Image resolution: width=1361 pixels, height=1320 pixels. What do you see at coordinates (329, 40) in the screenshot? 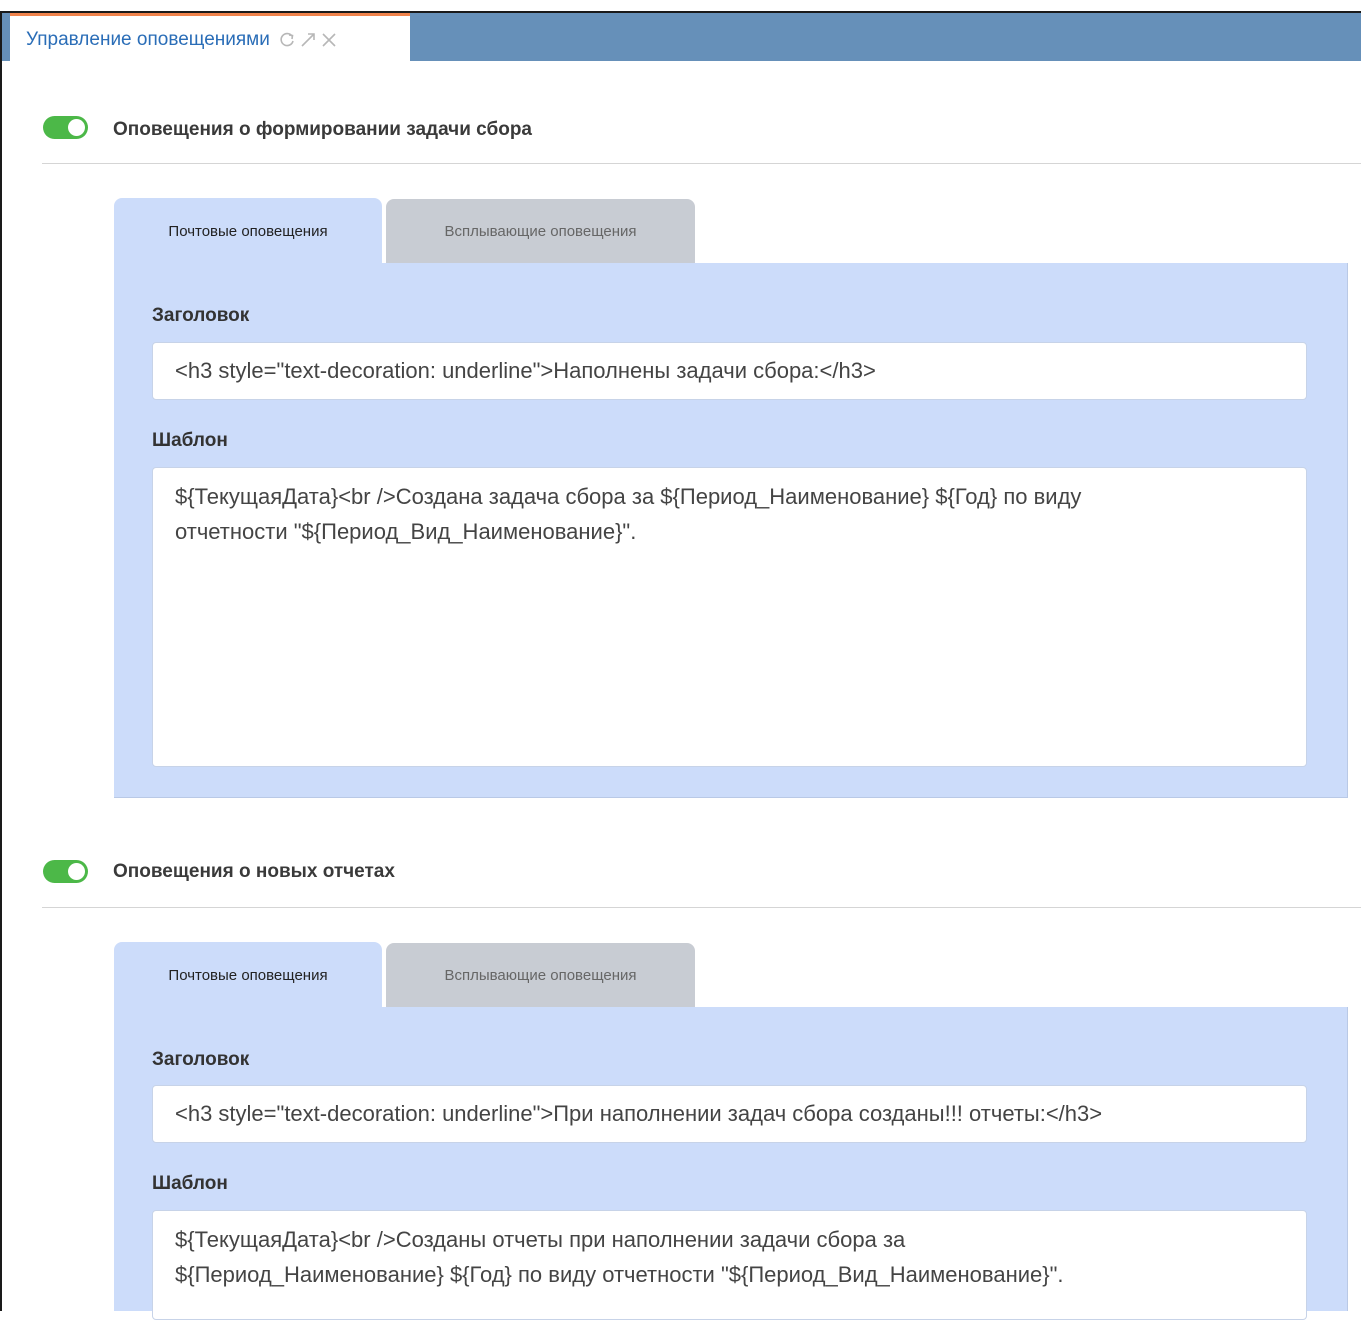
I see `close-icon` at bounding box center [329, 40].